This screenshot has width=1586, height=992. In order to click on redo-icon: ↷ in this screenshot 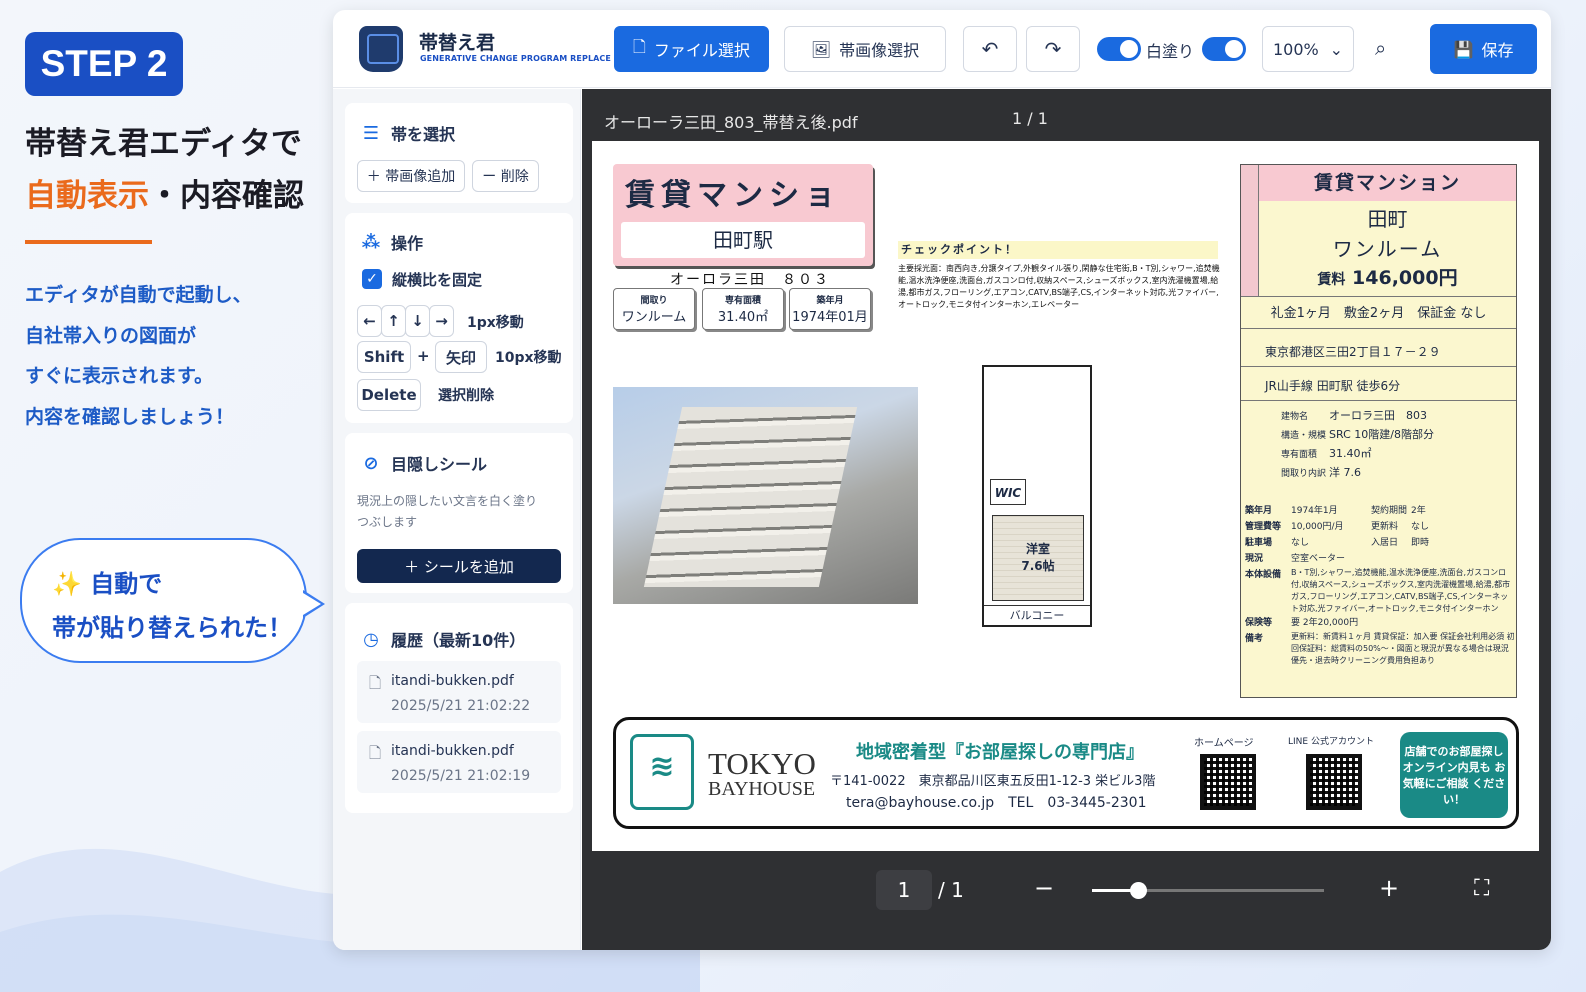, I will do `click(1053, 49)`.